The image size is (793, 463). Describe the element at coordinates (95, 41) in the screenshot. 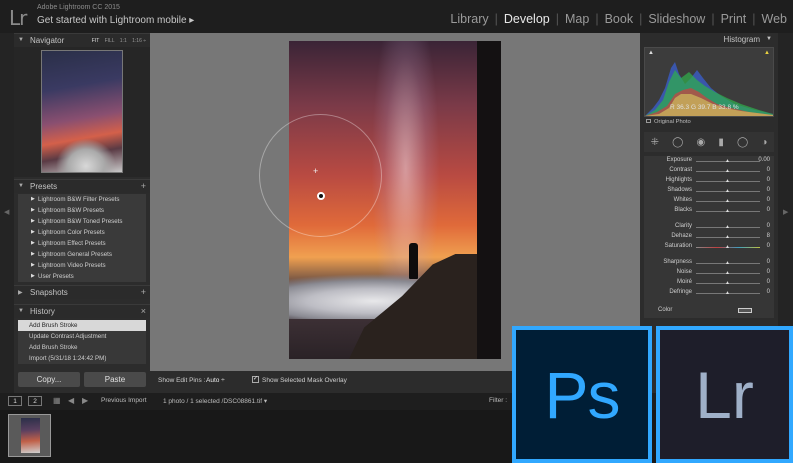

I see `zoom-fit: FIT` at that location.